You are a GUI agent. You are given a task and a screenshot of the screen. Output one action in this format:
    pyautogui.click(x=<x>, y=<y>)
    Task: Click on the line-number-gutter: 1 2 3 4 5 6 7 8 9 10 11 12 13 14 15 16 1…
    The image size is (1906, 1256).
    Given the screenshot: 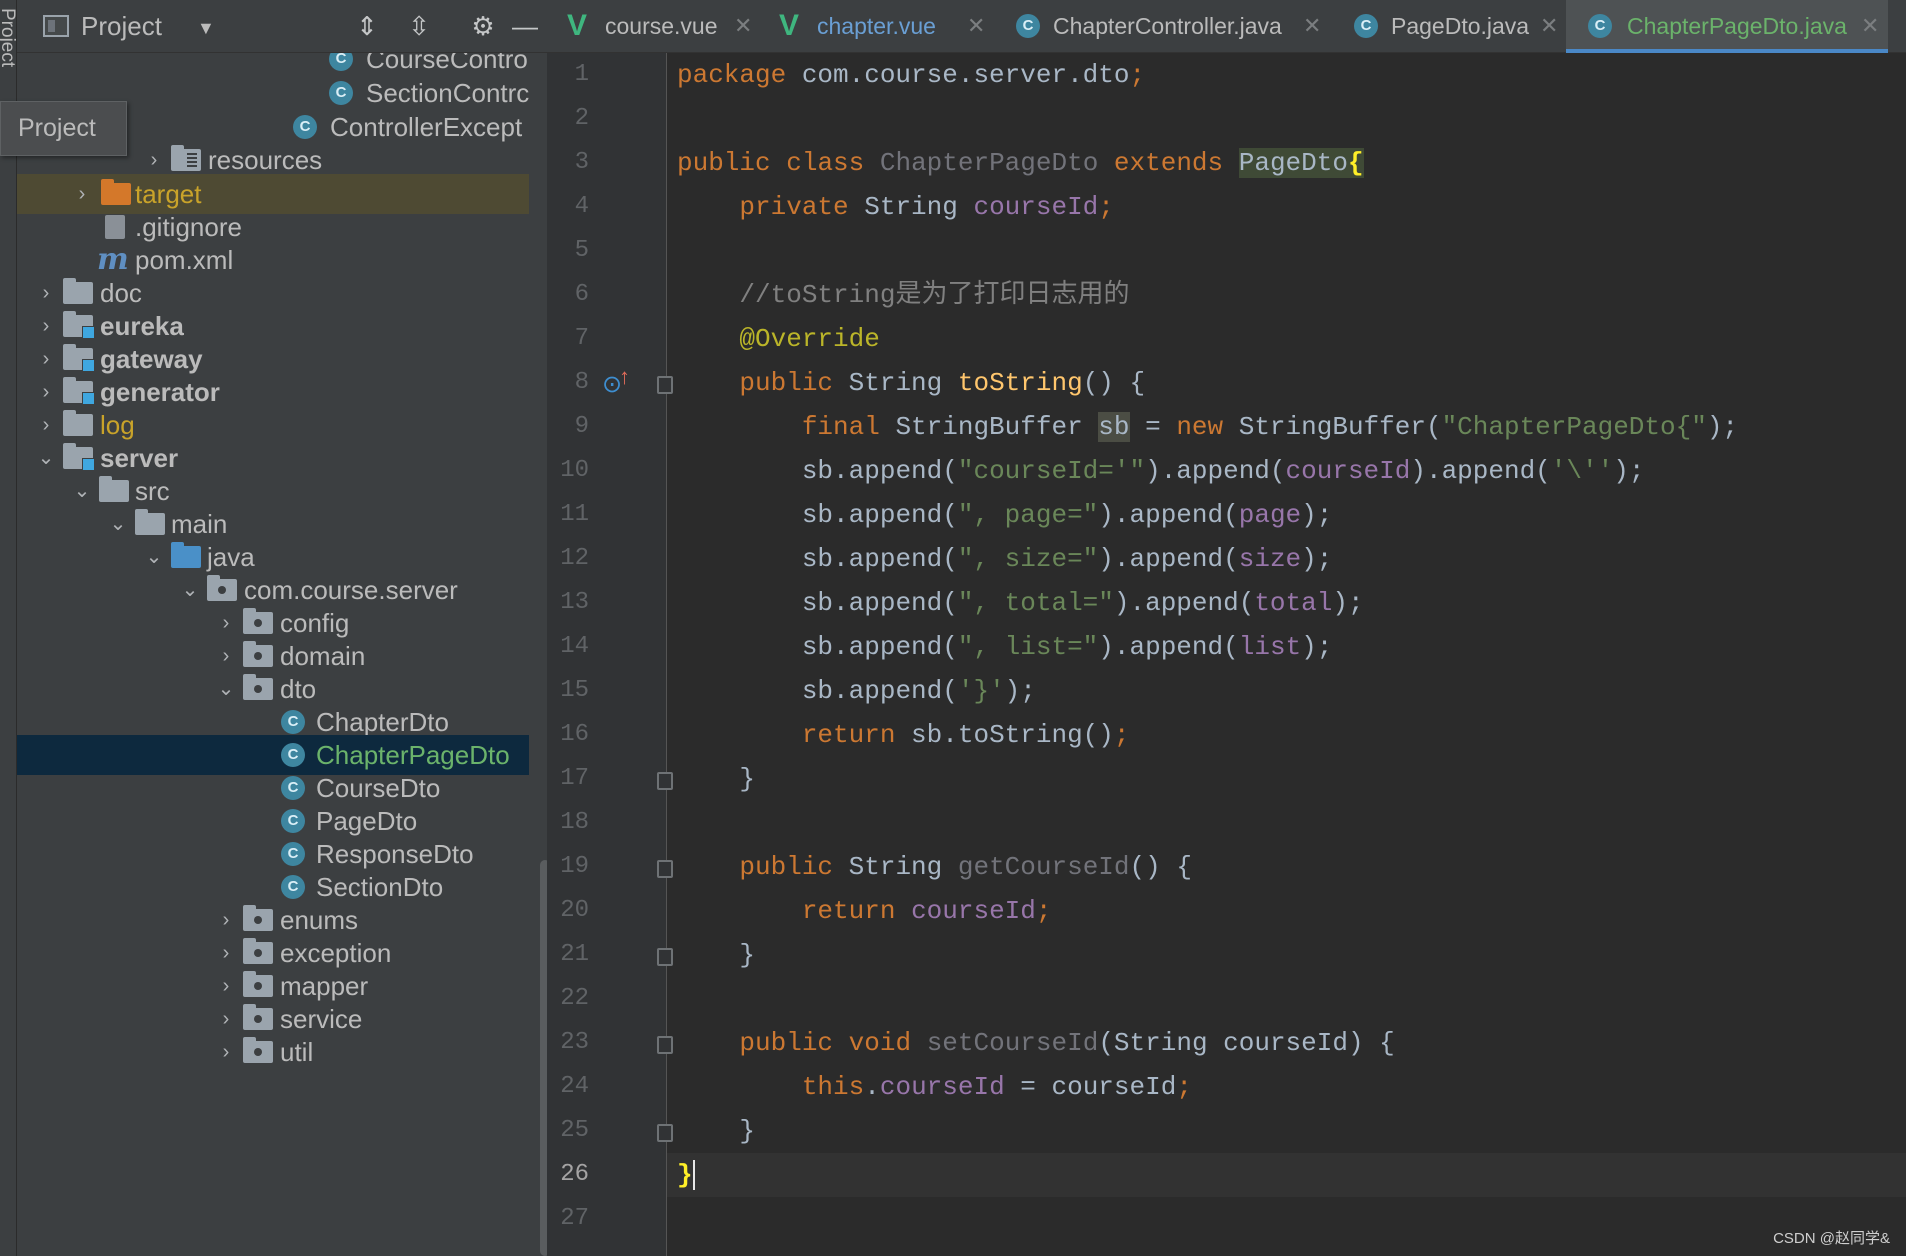 What is the action you would take?
    pyautogui.click(x=607, y=654)
    